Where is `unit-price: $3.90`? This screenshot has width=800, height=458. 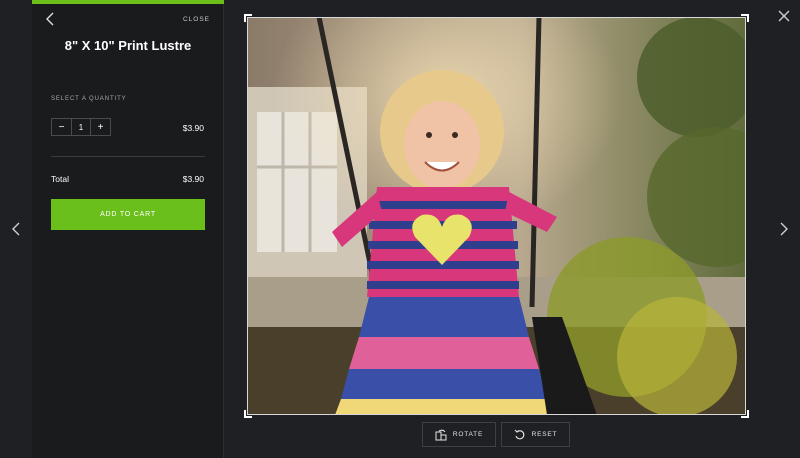 unit-price: $3.90 is located at coordinates (193, 128).